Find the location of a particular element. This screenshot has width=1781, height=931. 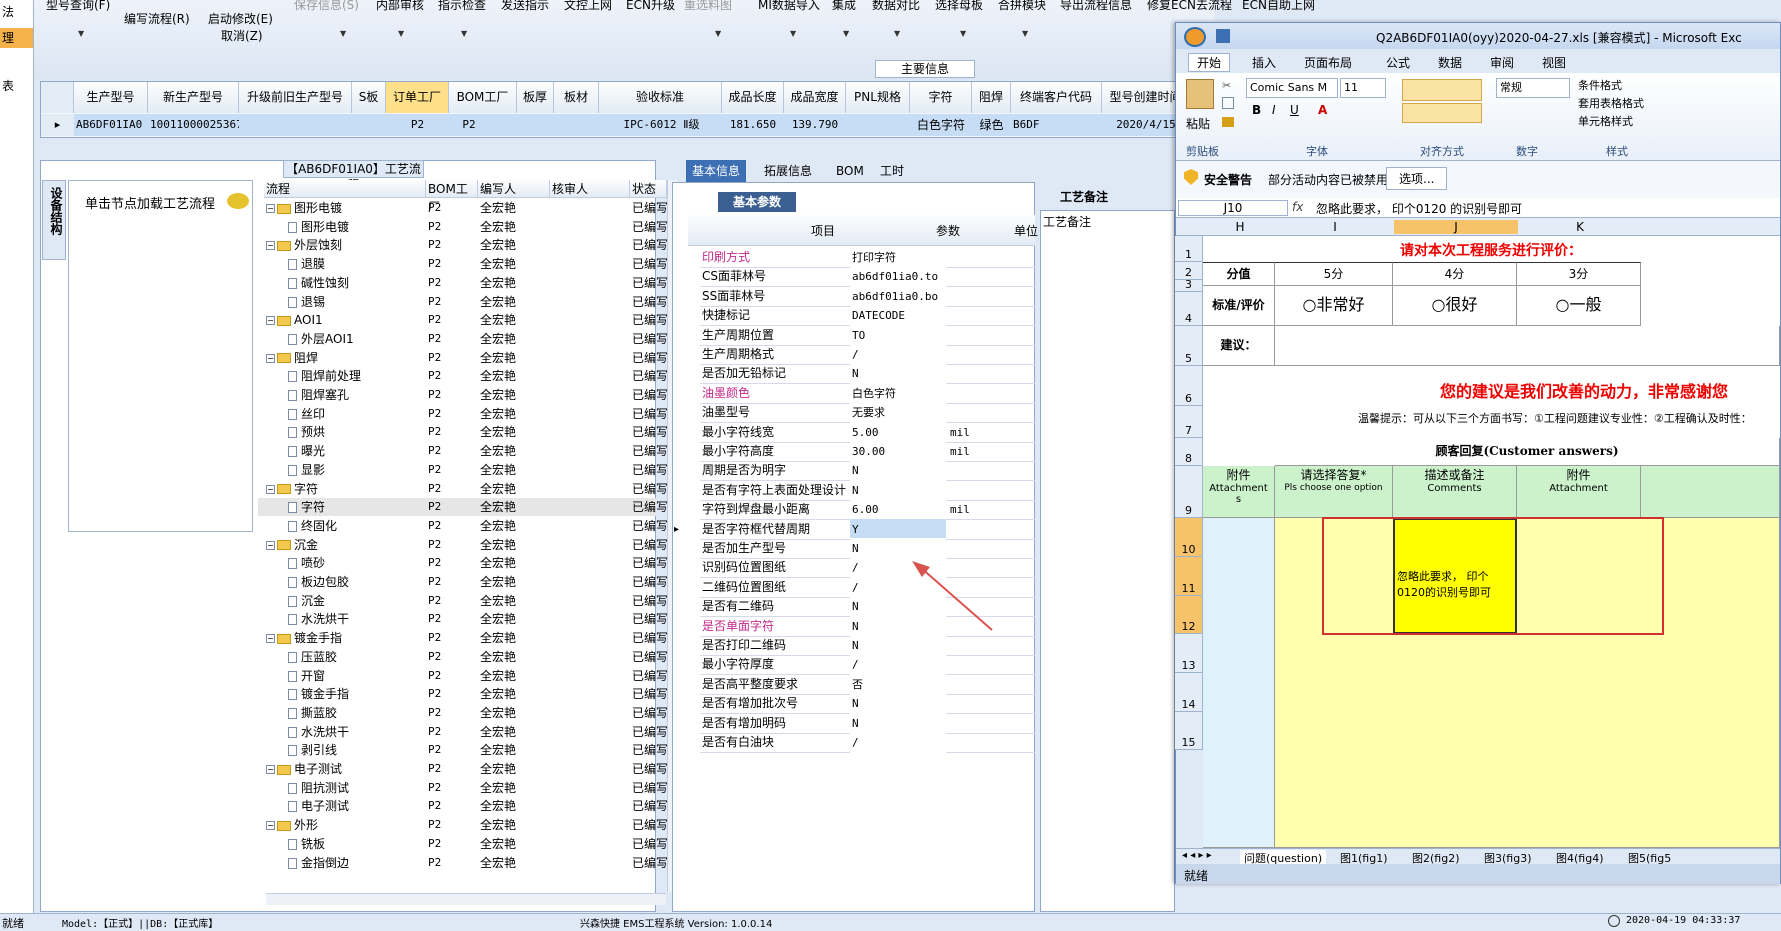

internal-review-button: 内部审核 is located at coordinates (400, 6).